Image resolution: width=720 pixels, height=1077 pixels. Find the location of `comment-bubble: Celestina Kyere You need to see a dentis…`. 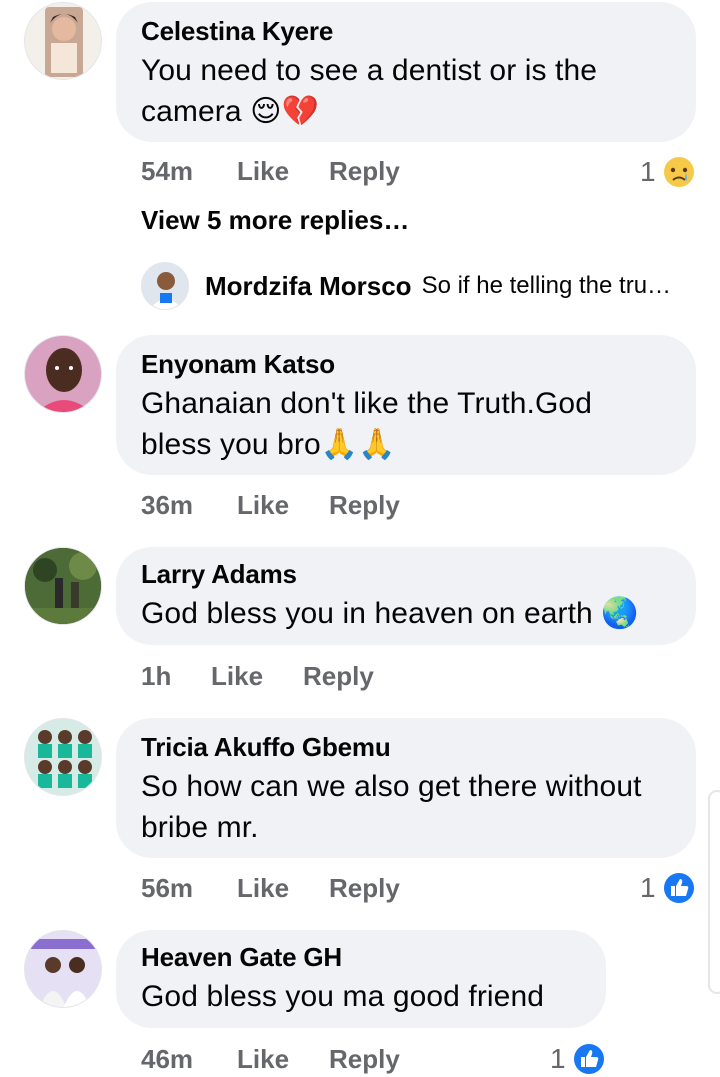

comment-bubble: Celestina Kyere You need to see a dentis… is located at coordinates (406, 72).